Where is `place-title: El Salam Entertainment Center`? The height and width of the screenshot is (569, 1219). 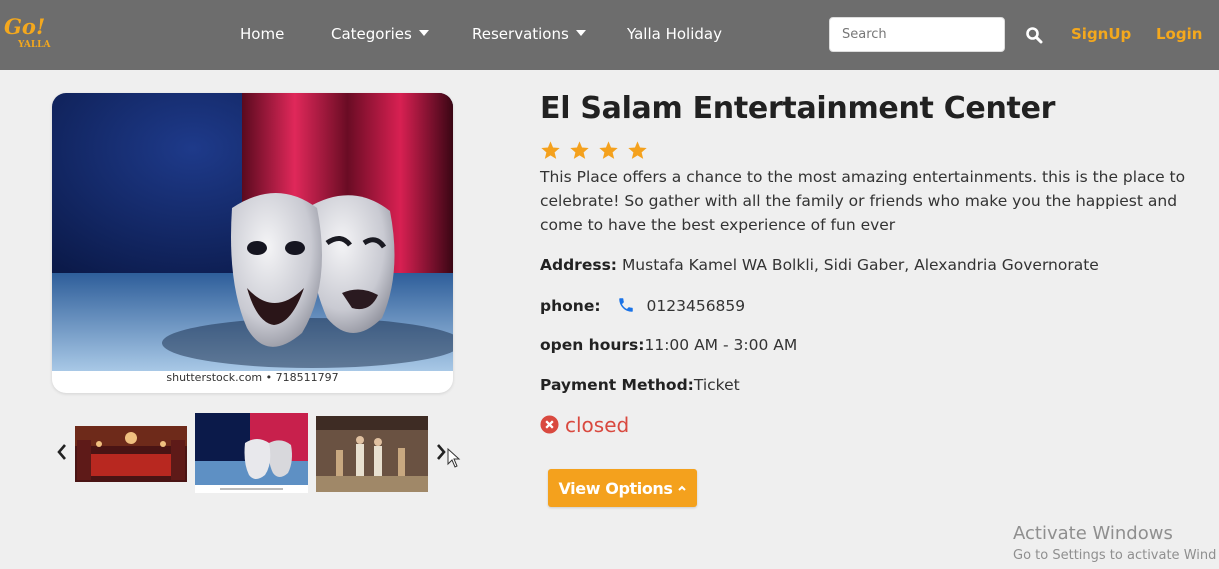
place-title: El Salam Entertainment Center is located at coordinates (798, 108).